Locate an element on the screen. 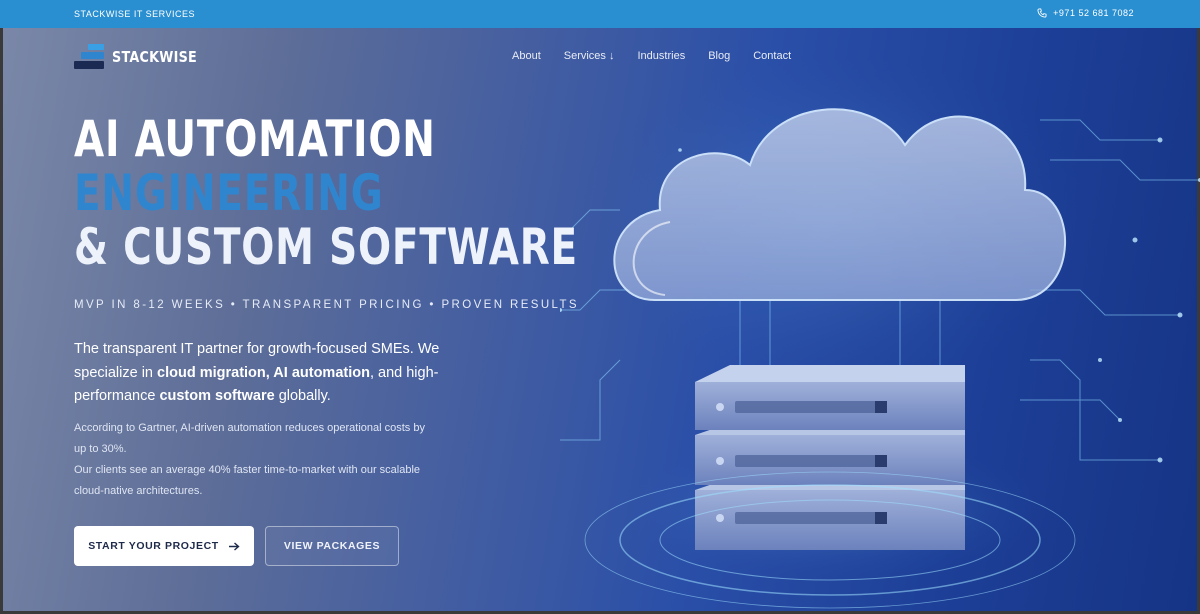 The width and height of the screenshot is (1200, 614). hero-title-line-2: ENGINEERING is located at coordinates (229, 193).